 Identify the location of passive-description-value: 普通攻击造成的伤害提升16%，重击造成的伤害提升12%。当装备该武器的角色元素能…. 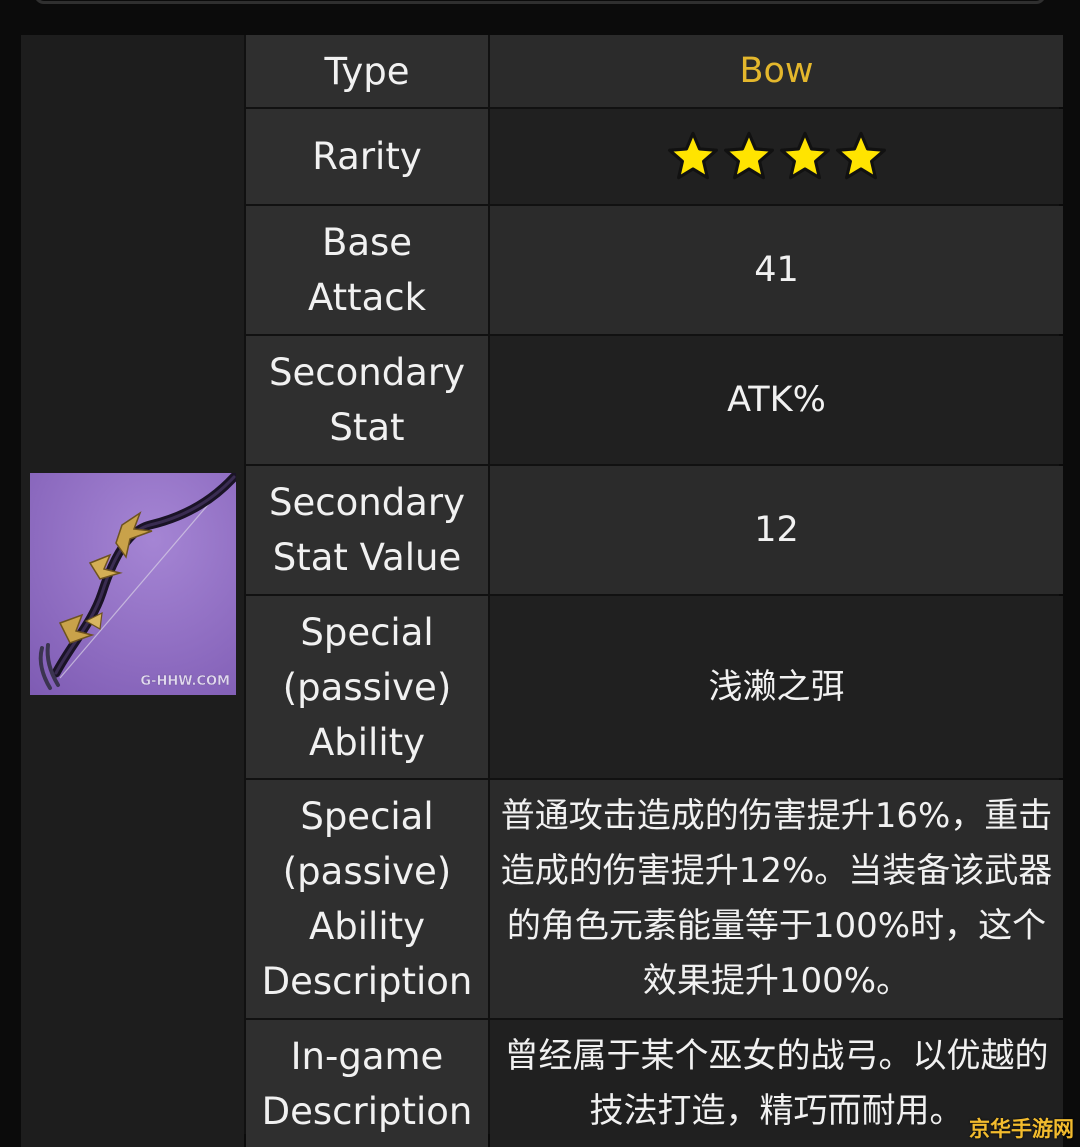
(776, 899).